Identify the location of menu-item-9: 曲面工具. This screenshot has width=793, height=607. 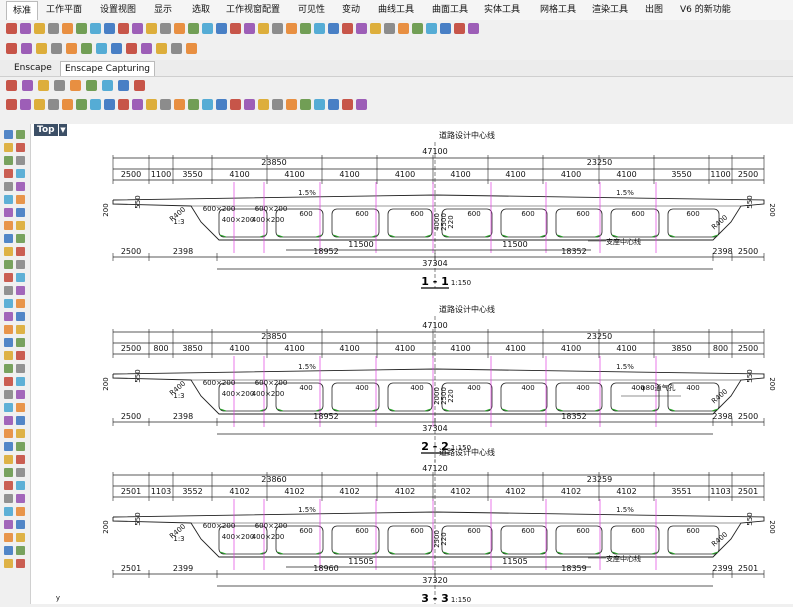
(450, 10).